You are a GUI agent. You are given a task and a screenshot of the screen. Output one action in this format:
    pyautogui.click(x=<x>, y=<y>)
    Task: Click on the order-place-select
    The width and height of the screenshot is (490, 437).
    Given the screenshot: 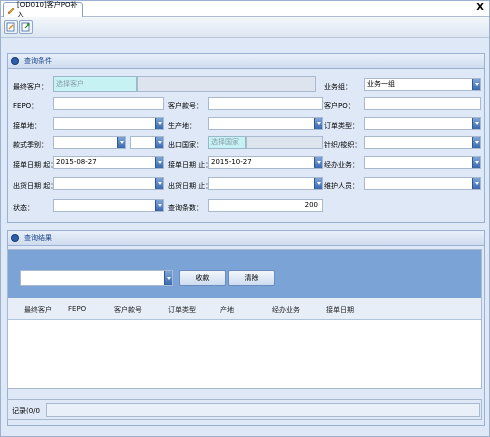 What is the action you would take?
    pyautogui.click(x=108, y=123)
    